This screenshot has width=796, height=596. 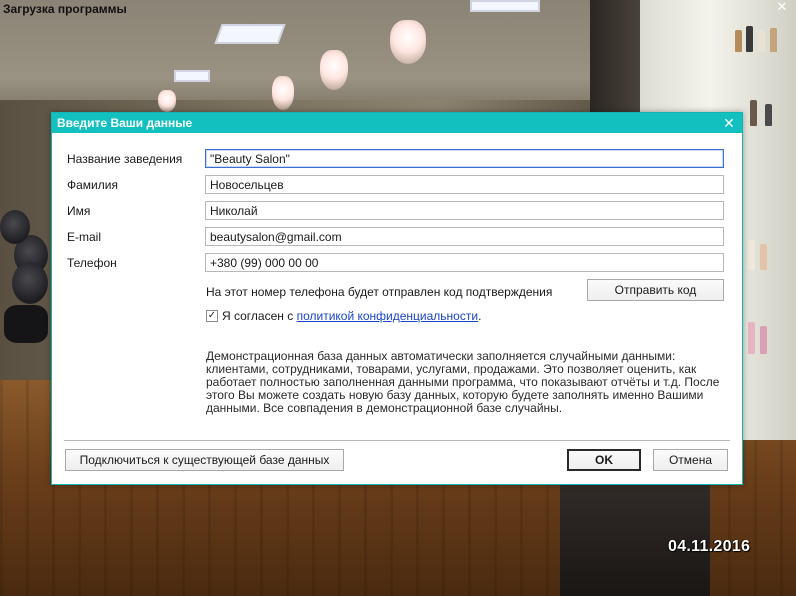 I want to click on salon-chair-seat, so click(x=26, y=324).